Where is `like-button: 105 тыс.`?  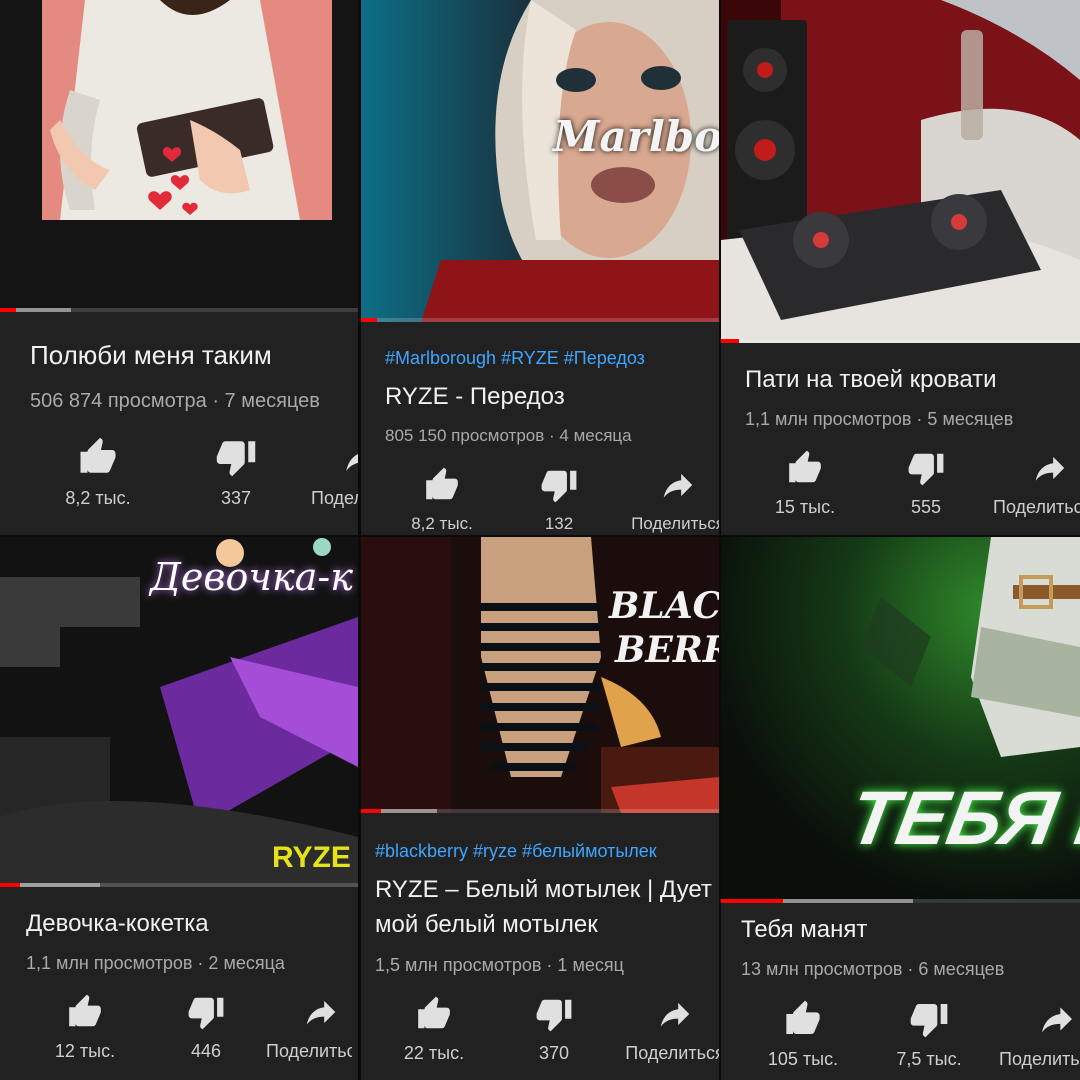 like-button: 105 тыс. is located at coordinates (803, 1034).